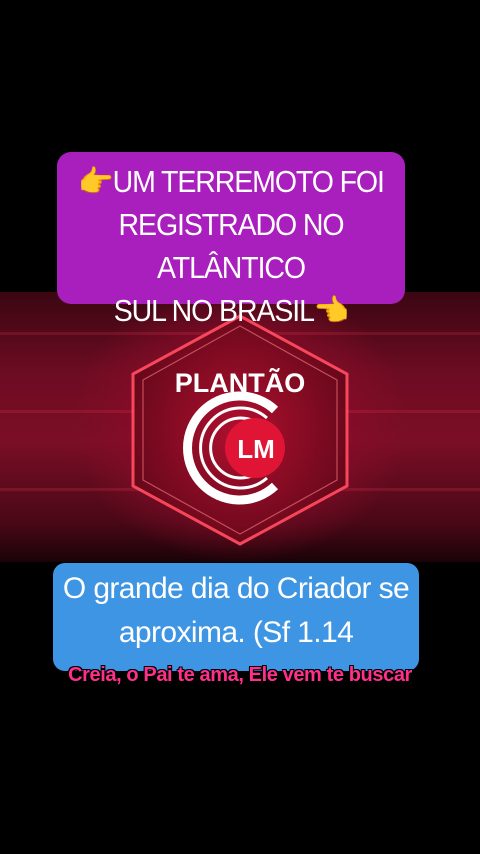 The image size is (480, 854). I want to click on plantao-logo: PLANTÃO LM, so click(240, 430).